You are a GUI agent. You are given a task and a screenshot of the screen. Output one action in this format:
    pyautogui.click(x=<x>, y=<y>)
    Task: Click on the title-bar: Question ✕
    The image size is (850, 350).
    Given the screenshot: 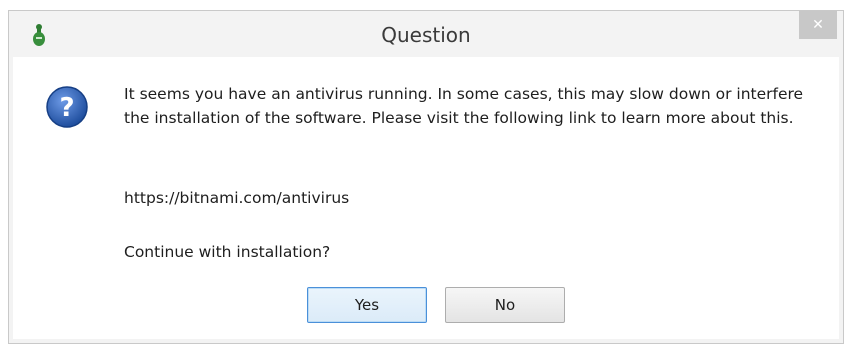 What is the action you would take?
    pyautogui.click(x=426, y=34)
    